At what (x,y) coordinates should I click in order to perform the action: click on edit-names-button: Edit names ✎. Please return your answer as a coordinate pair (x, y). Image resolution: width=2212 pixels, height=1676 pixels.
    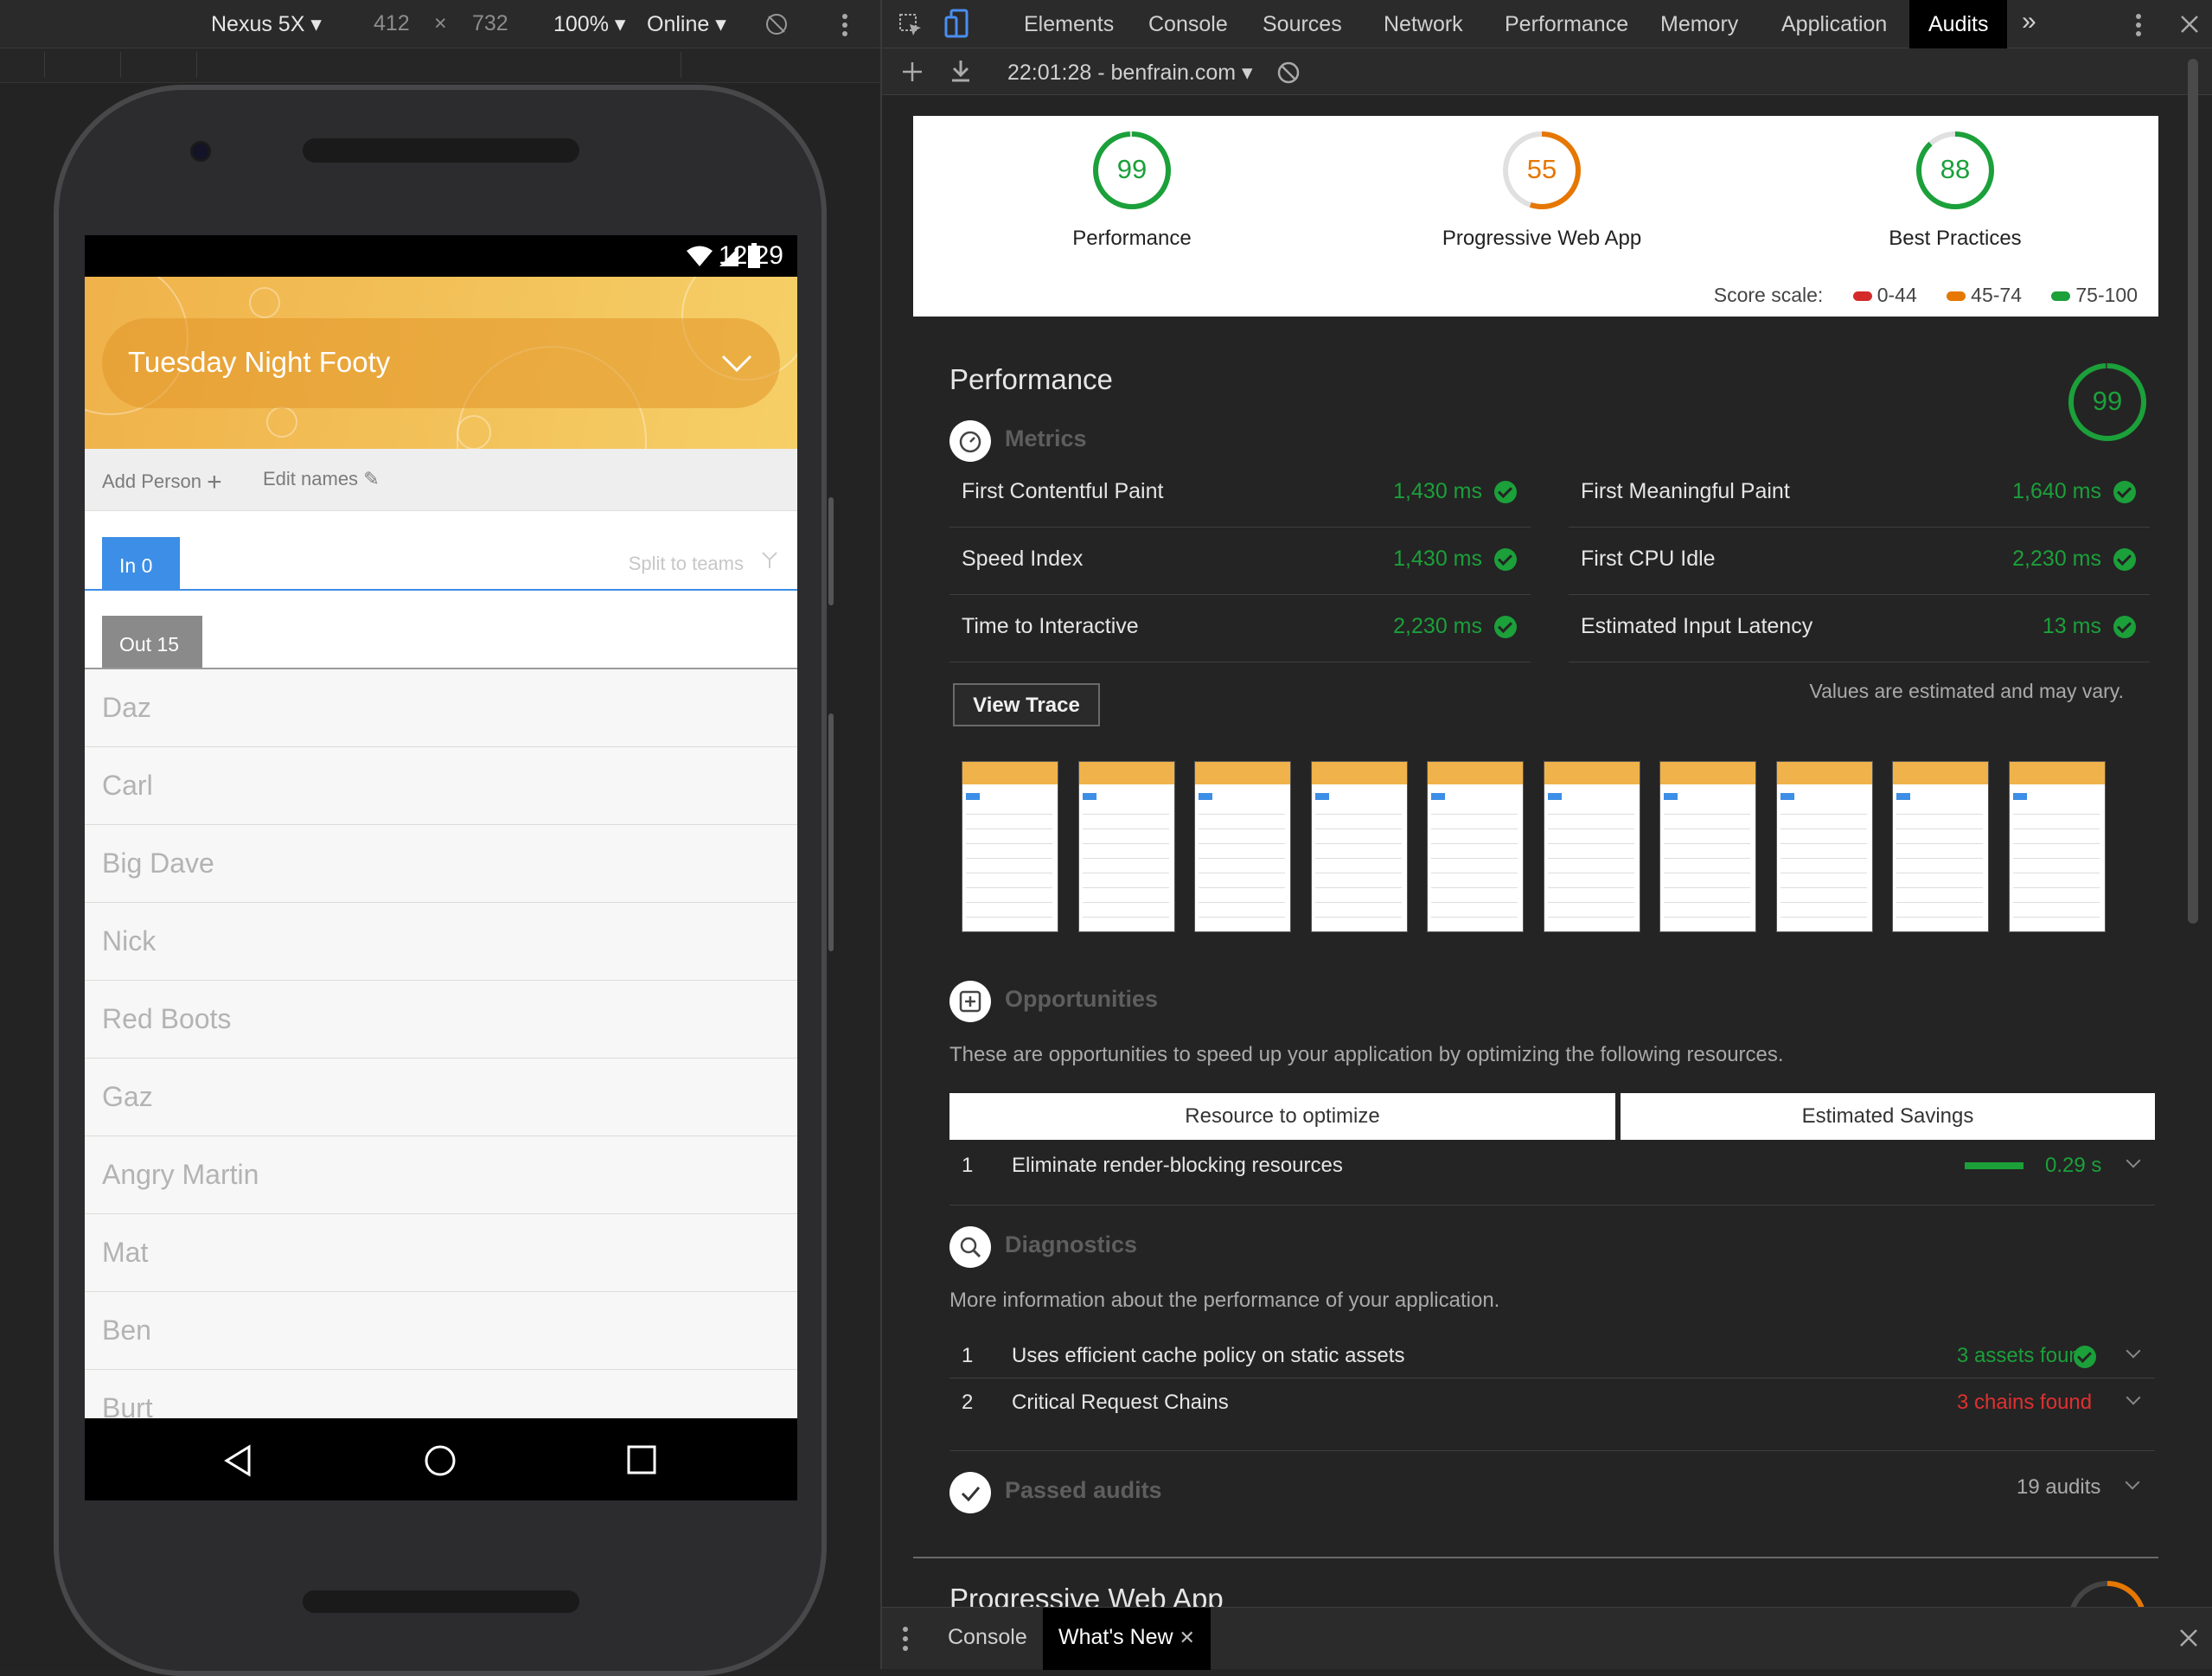
    Looking at the image, I should click on (321, 479).